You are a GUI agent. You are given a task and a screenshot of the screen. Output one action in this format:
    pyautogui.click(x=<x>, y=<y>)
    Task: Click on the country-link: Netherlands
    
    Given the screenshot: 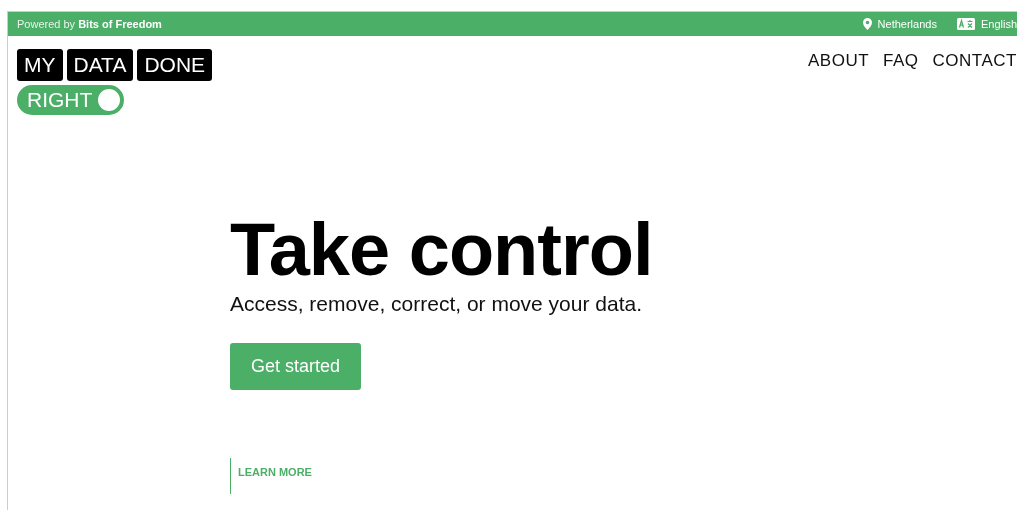 What is the action you would take?
    pyautogui.click(x=907, y=24)
    